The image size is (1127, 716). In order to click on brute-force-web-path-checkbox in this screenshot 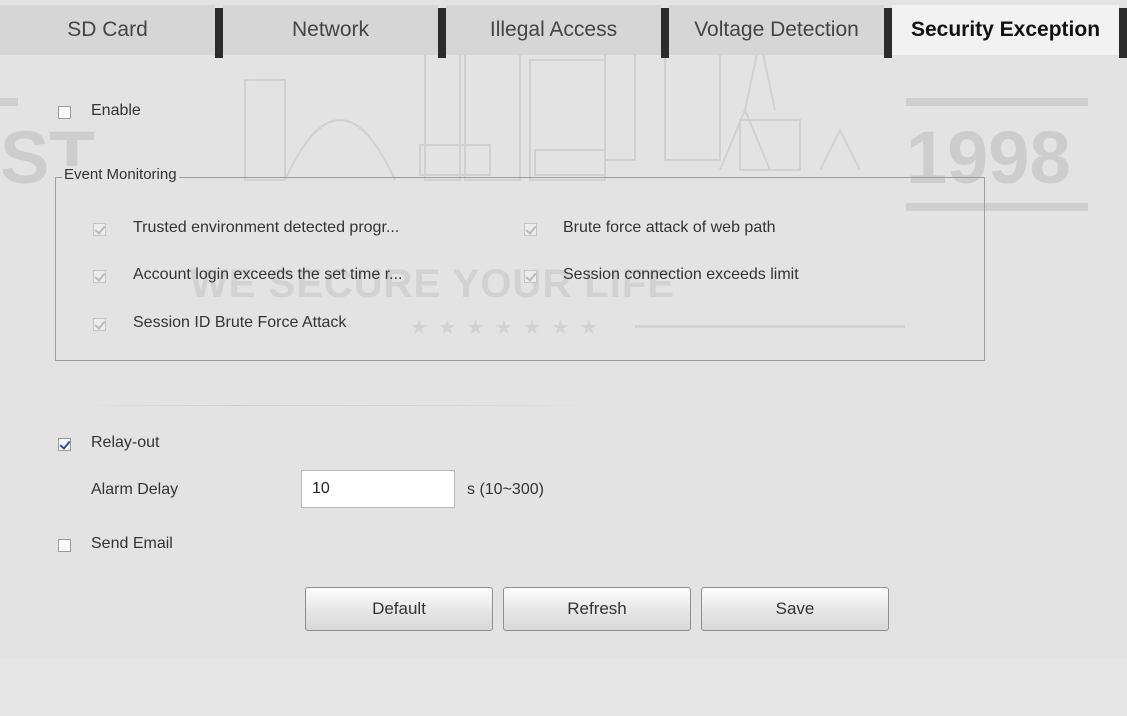, I will do `click(530, 229)`.